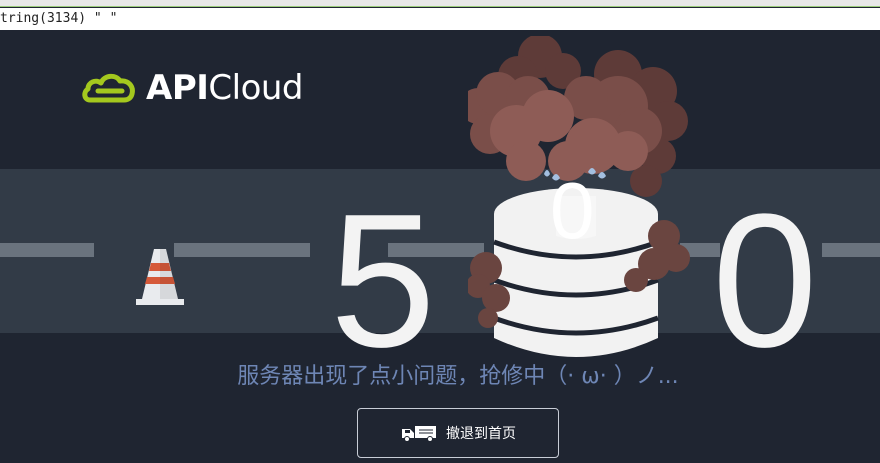 This screenshot has height=463, width=880. I want to click on apicloud-logo: APICloud, so click(193, 88).